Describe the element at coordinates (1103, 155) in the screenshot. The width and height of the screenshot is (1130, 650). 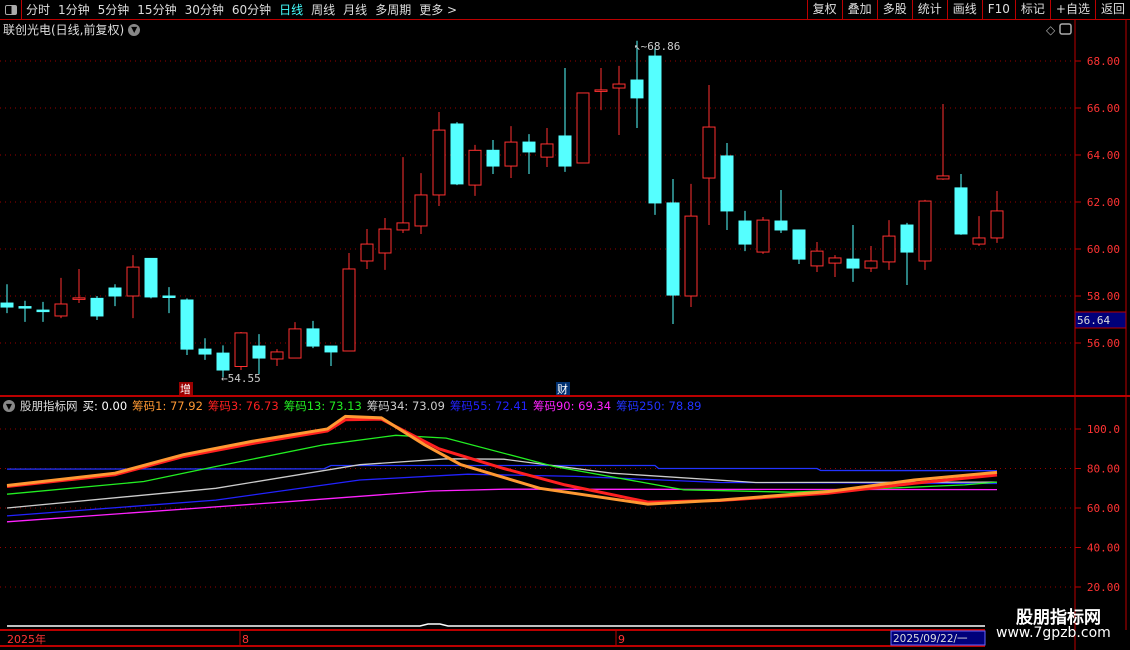
I see `price-tick-label: 64.00` at that location.